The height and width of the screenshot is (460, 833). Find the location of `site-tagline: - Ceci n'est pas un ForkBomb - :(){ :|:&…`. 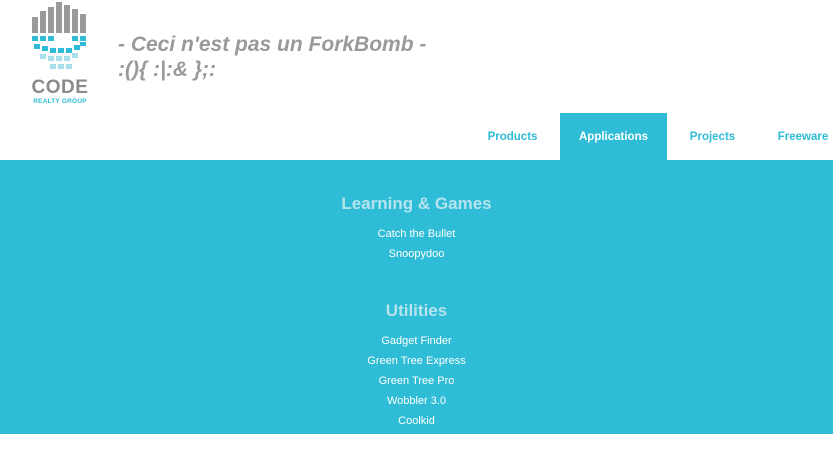

site-tagline: - Ceci n'est pas un ForkBomb - :(){ :|:&… is located at coordinates (272, 57).